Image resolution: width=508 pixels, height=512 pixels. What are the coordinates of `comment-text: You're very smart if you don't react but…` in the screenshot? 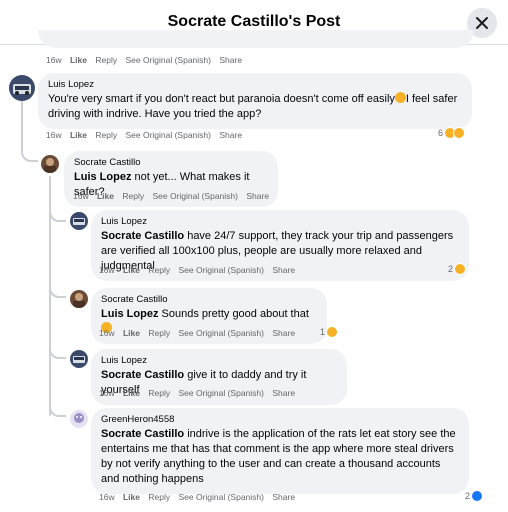 It's located at (253, 106).